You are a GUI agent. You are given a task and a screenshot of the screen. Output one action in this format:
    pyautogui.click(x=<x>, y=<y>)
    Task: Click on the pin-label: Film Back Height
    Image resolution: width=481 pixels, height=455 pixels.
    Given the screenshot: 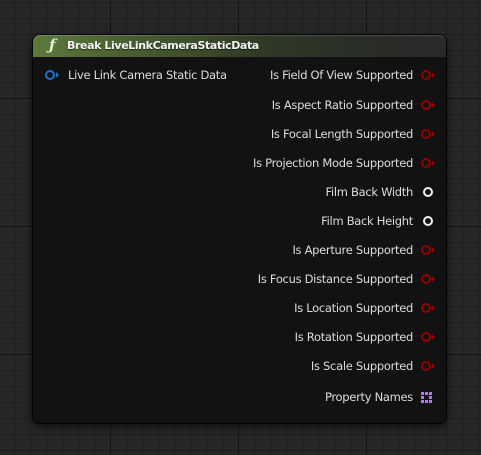 What is the action you would take?
    pyautogui.click(x=367, y=221)
    